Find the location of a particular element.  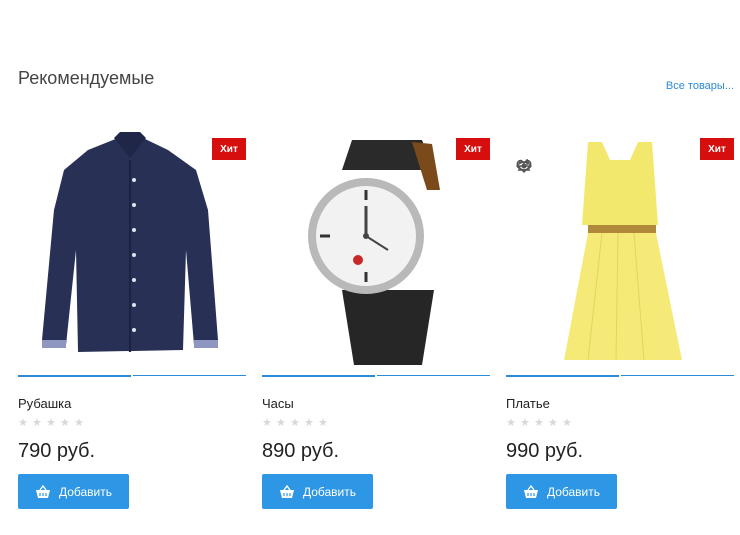

product-name: Платье is located at coordinates (528, 403).